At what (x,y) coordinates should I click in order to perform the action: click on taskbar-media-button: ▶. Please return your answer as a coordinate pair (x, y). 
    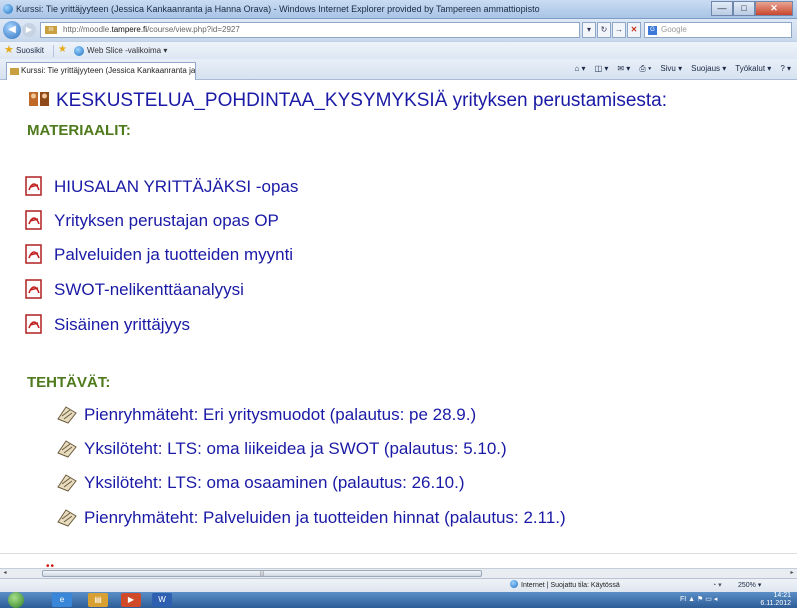
    Looking at the image, I should click on (131, 600).